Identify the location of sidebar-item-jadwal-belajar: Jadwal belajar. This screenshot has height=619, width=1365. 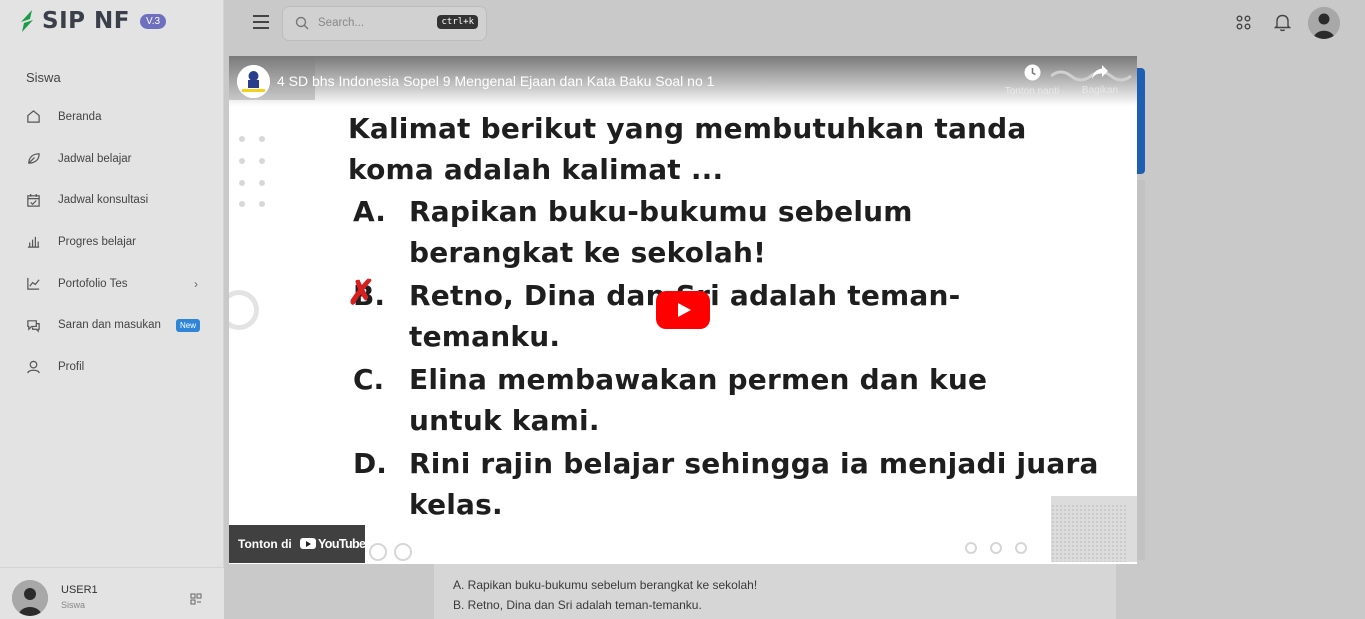
(112, 159).